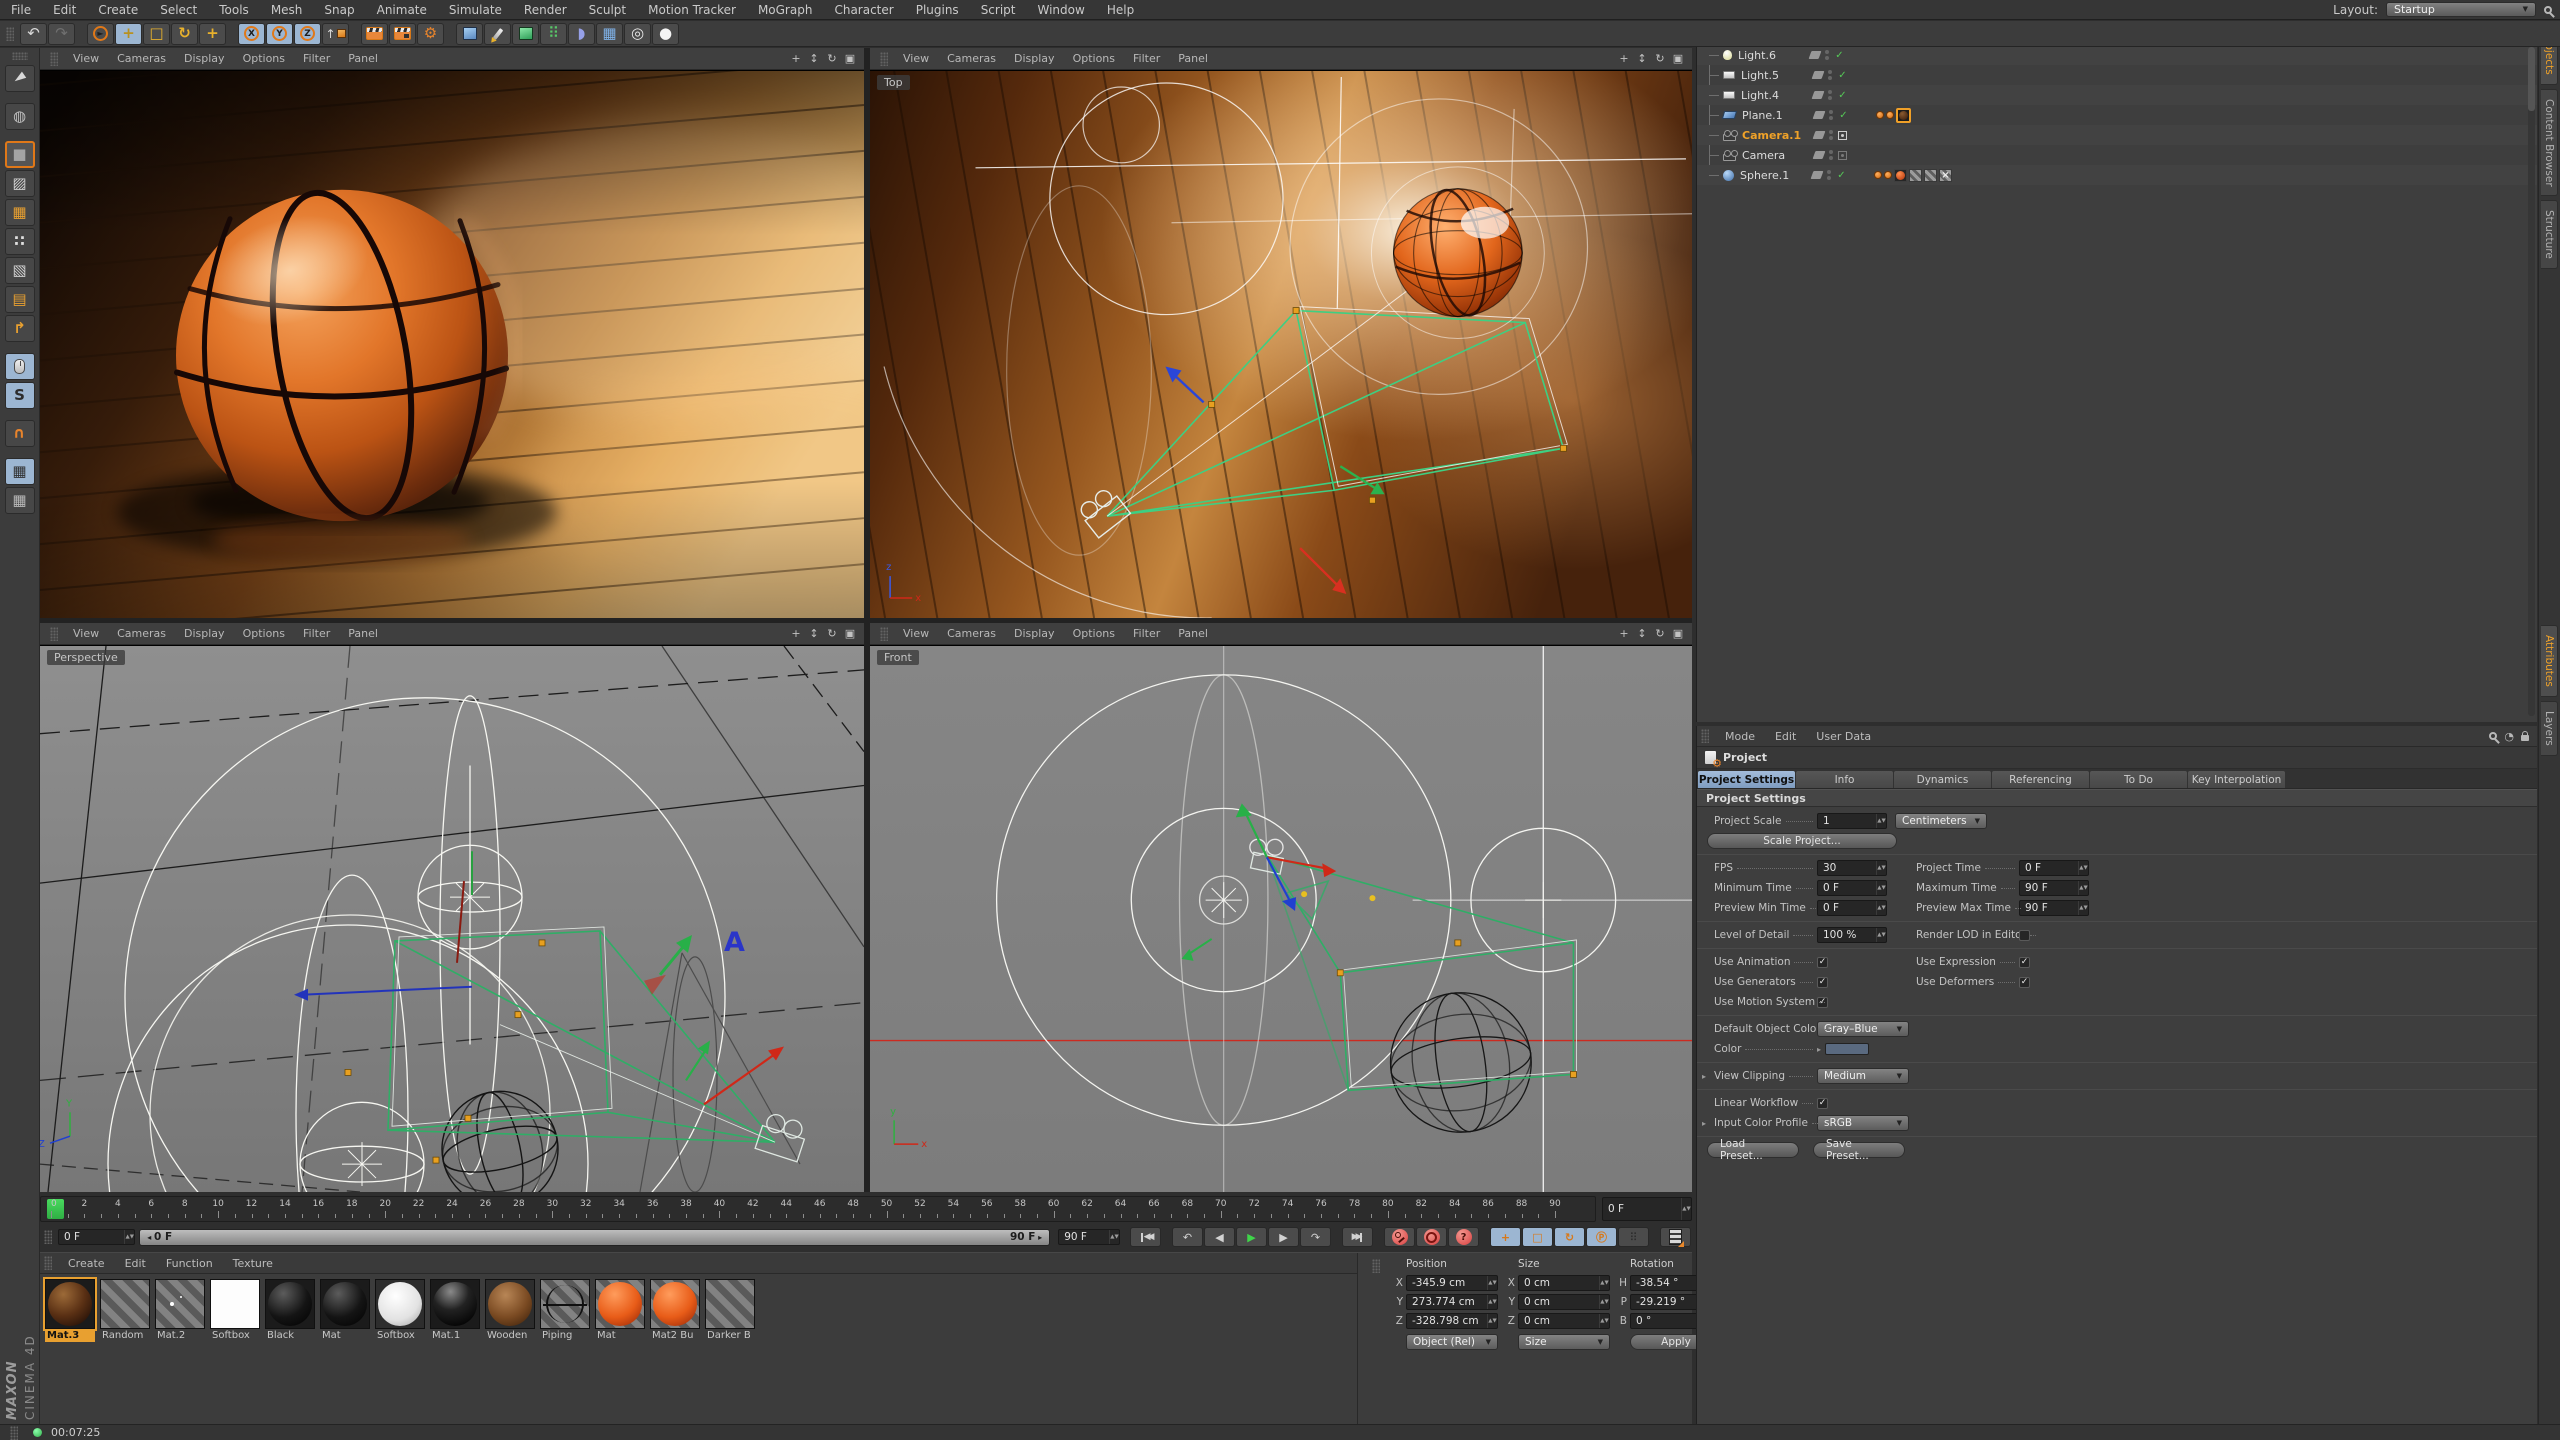 This screenshot has width=2560, height=1440. I want to click on view-clipping-dropdown: Medium ▼, so click(1863, 1076).